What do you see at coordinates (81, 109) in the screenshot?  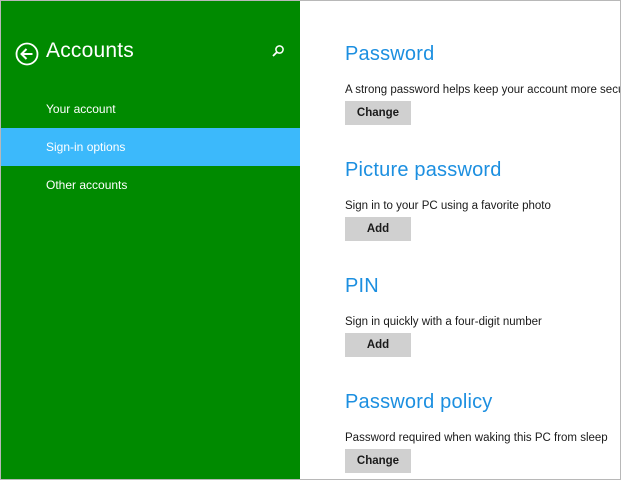 I see `sidebar-item-label: Your account` at bounding box center [81, 109].